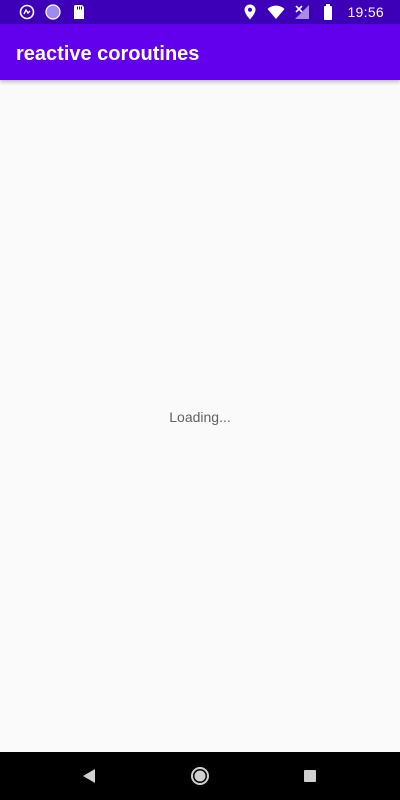 The height and width of the screenshot is (800, 400). What do you see at coordinates (27, 12) in the screenshot?
I see `gallery-icon` at bounding box center [27, 12].